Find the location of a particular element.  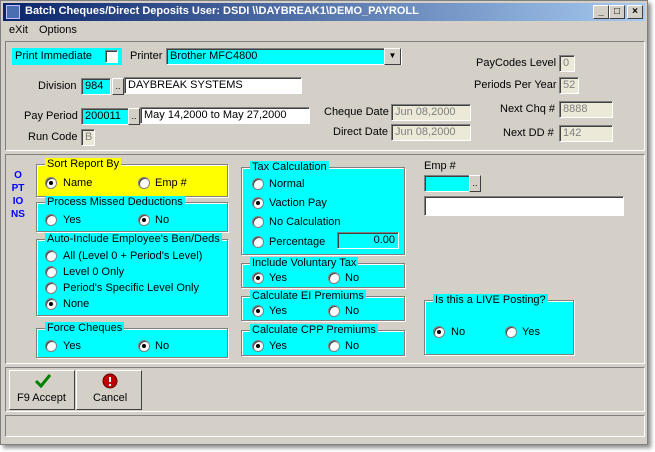

auto-include-none-label: None is located at coordinates (76, 304).